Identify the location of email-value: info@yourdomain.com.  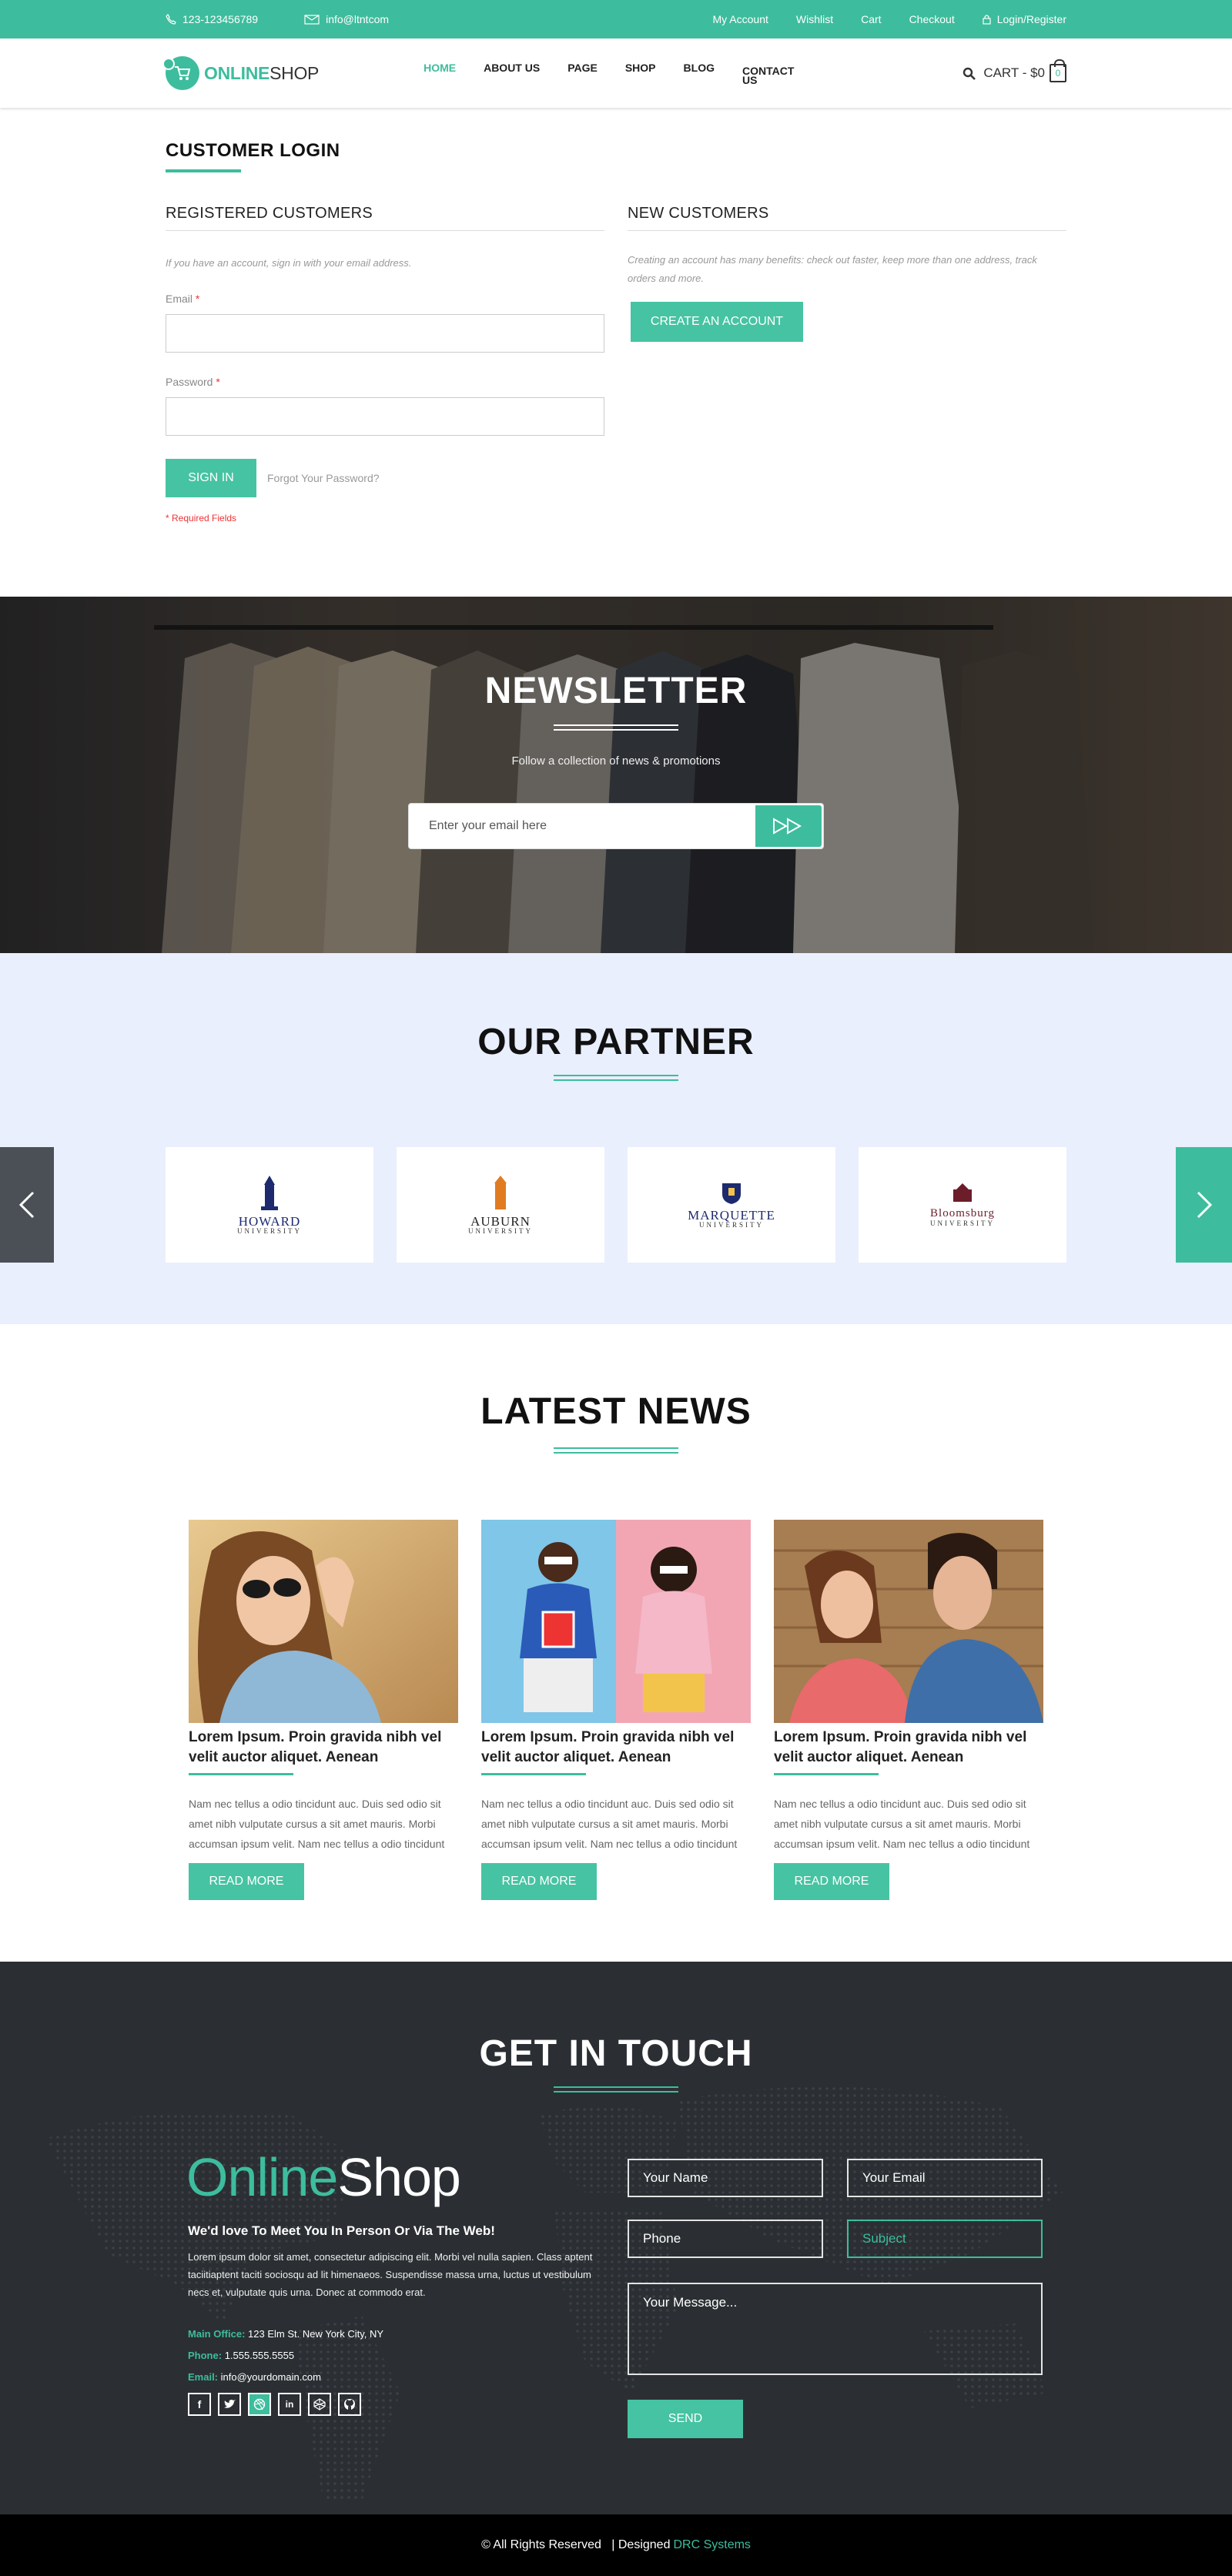
(270, 2377).